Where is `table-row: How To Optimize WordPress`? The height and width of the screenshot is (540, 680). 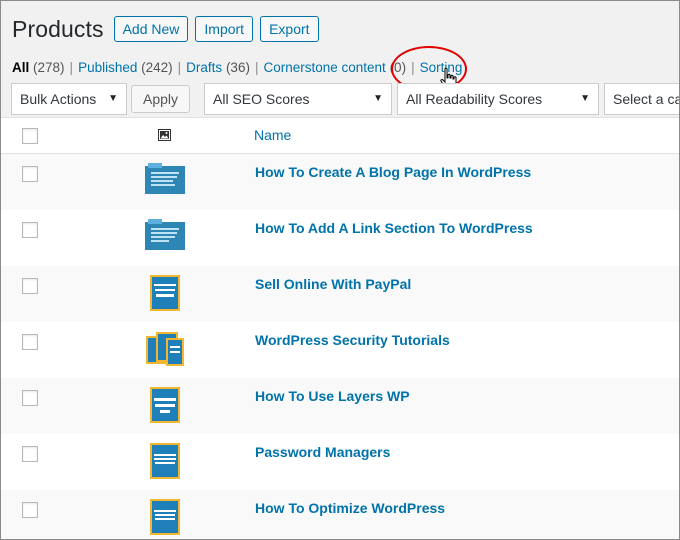 table-row: How To Optimize WordPress is located at coordinates (340, 514).